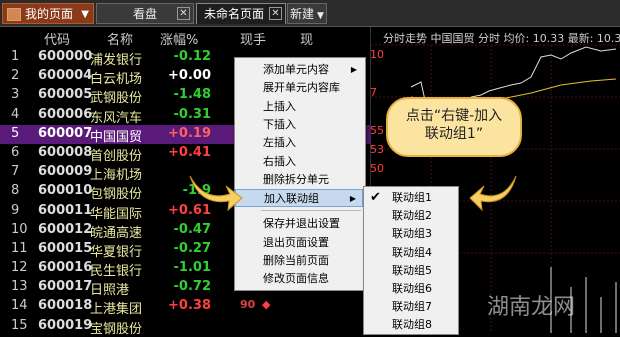  Describe the element at coordinates (15, 191) in the screenshot. I see `row-number: 8` at that location.